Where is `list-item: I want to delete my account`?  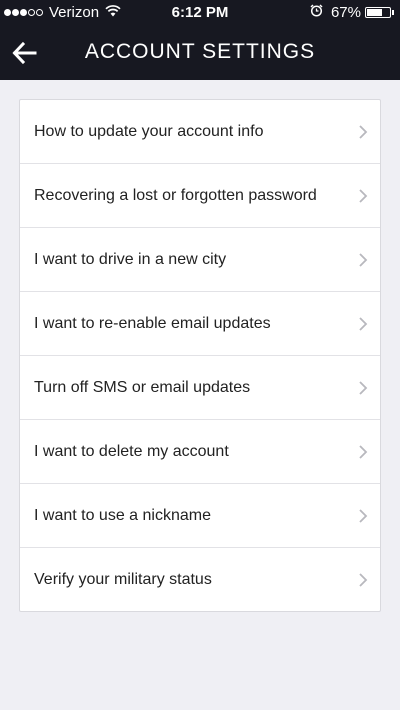 list-item: I want to delete my account is located at coordinates (200, 452).